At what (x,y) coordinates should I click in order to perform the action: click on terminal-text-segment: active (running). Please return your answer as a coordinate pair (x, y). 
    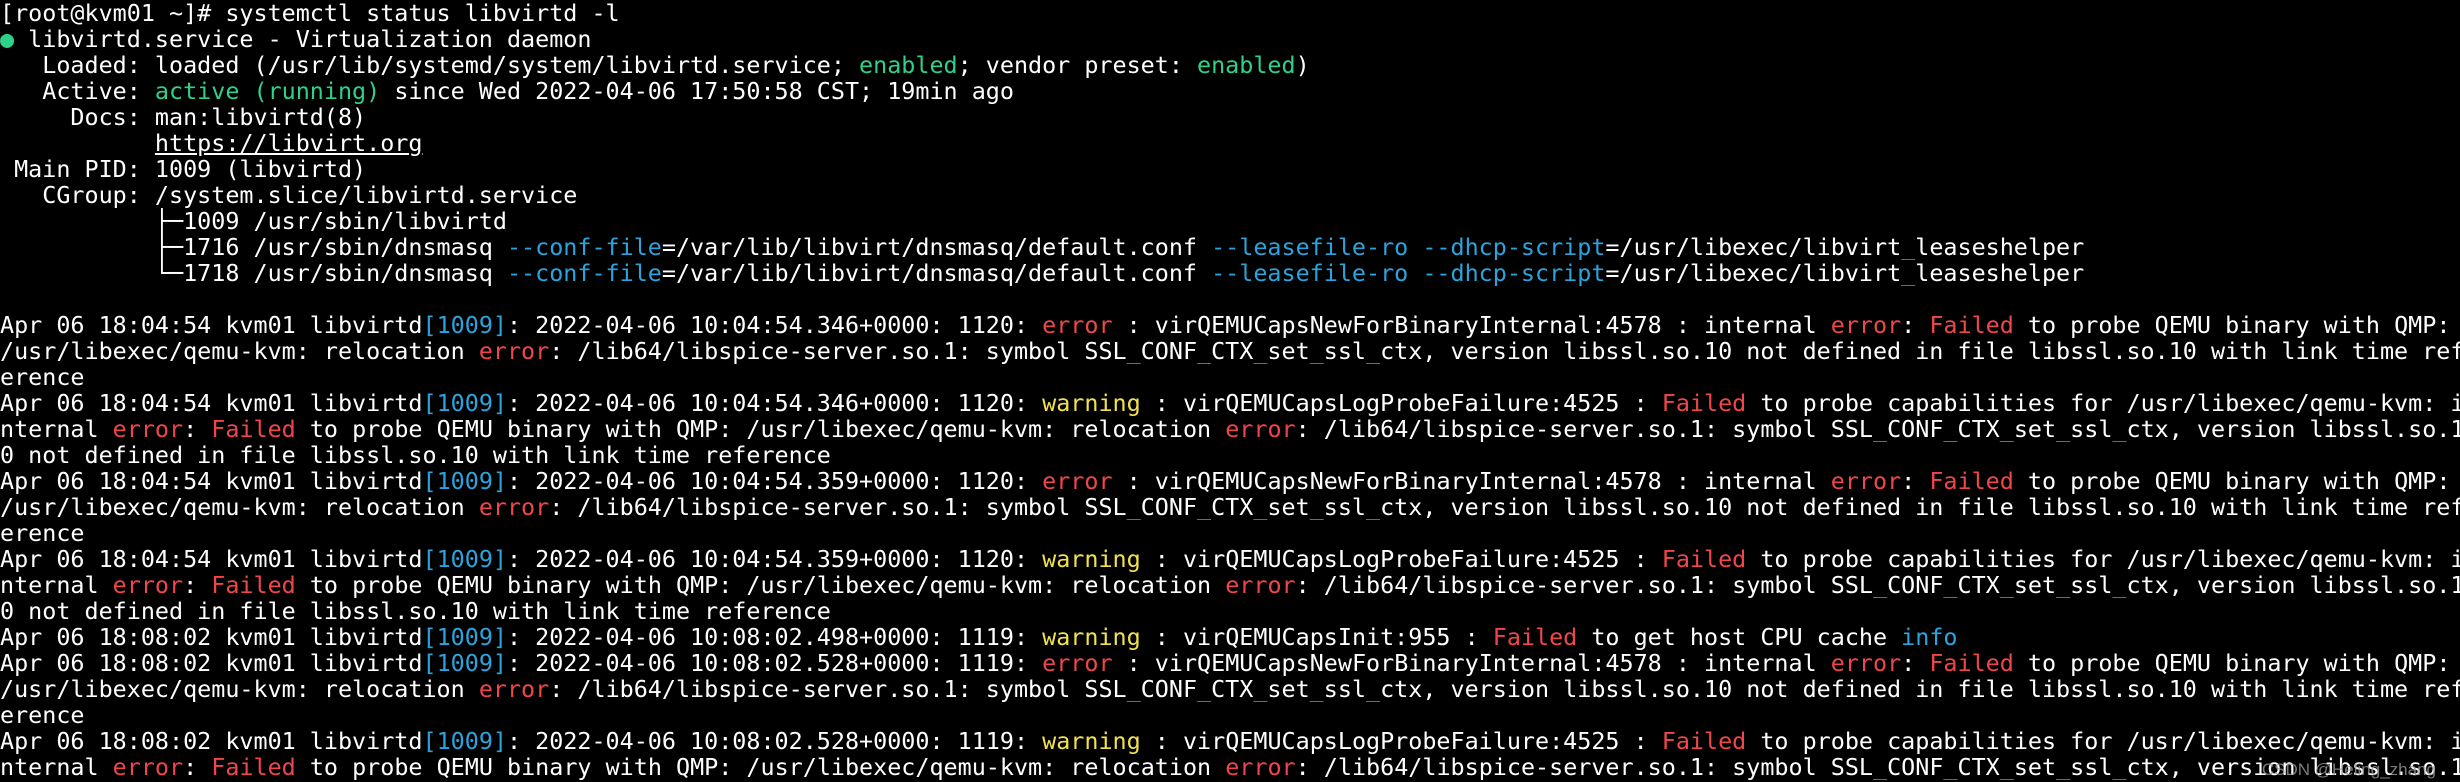
    Looking at the image, I should click on (267, 91).